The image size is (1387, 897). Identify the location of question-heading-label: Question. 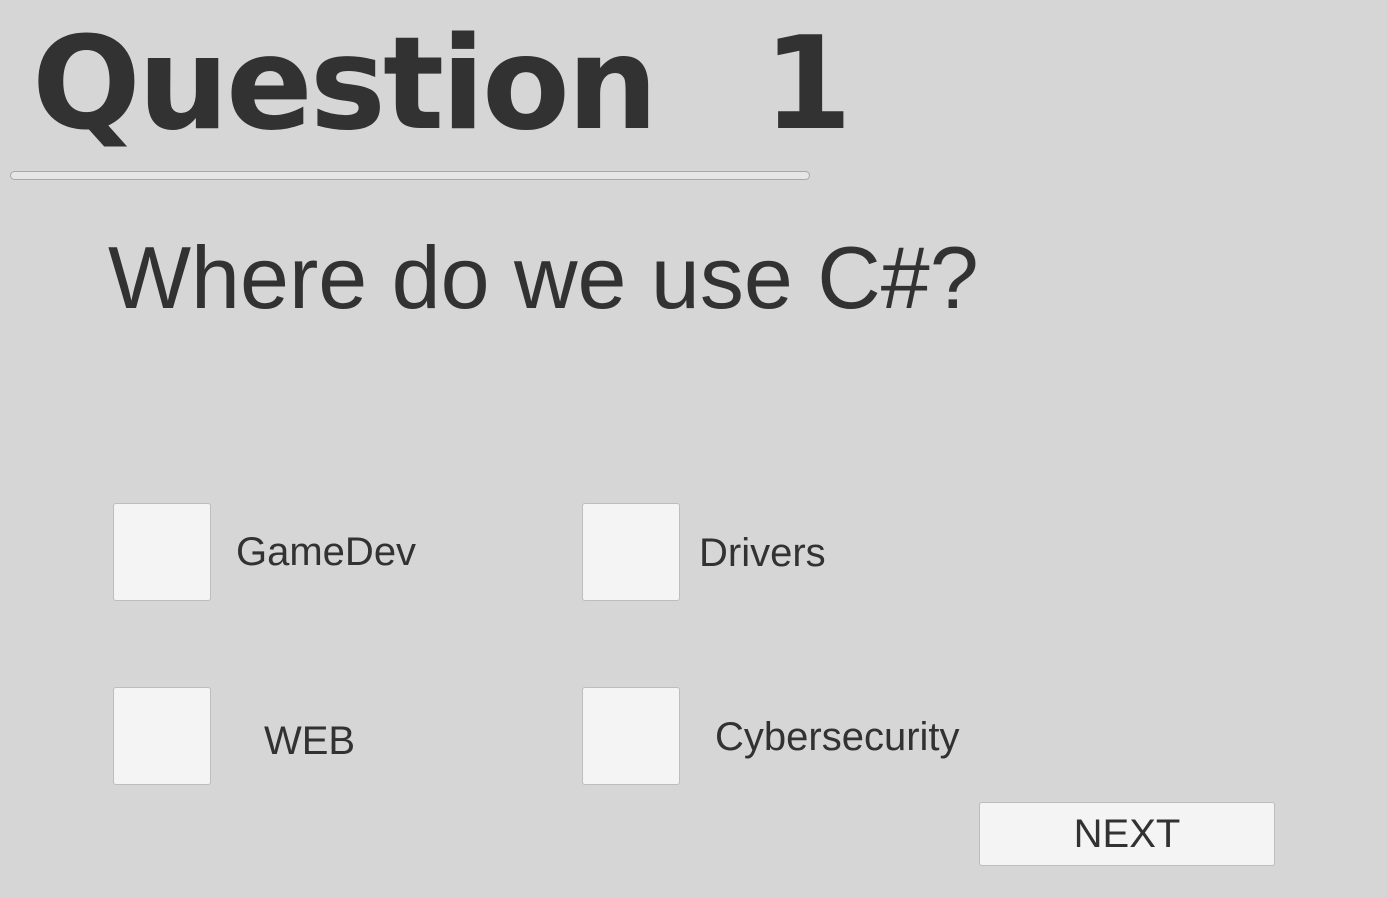
(345, 84).